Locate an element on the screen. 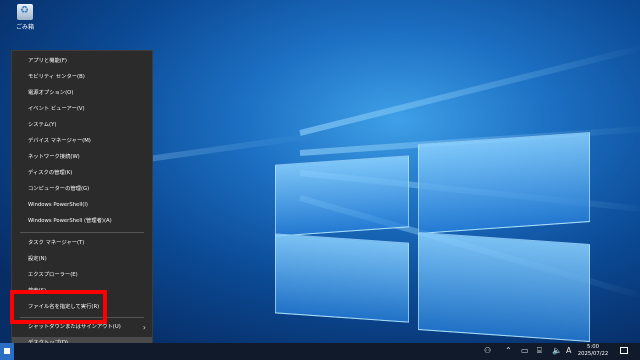 The height and width of the screenshot is (360, 640). menu-item-powershell-admin: Windows PowerShell (管理者)(A) is located at coordinates (82, 221).